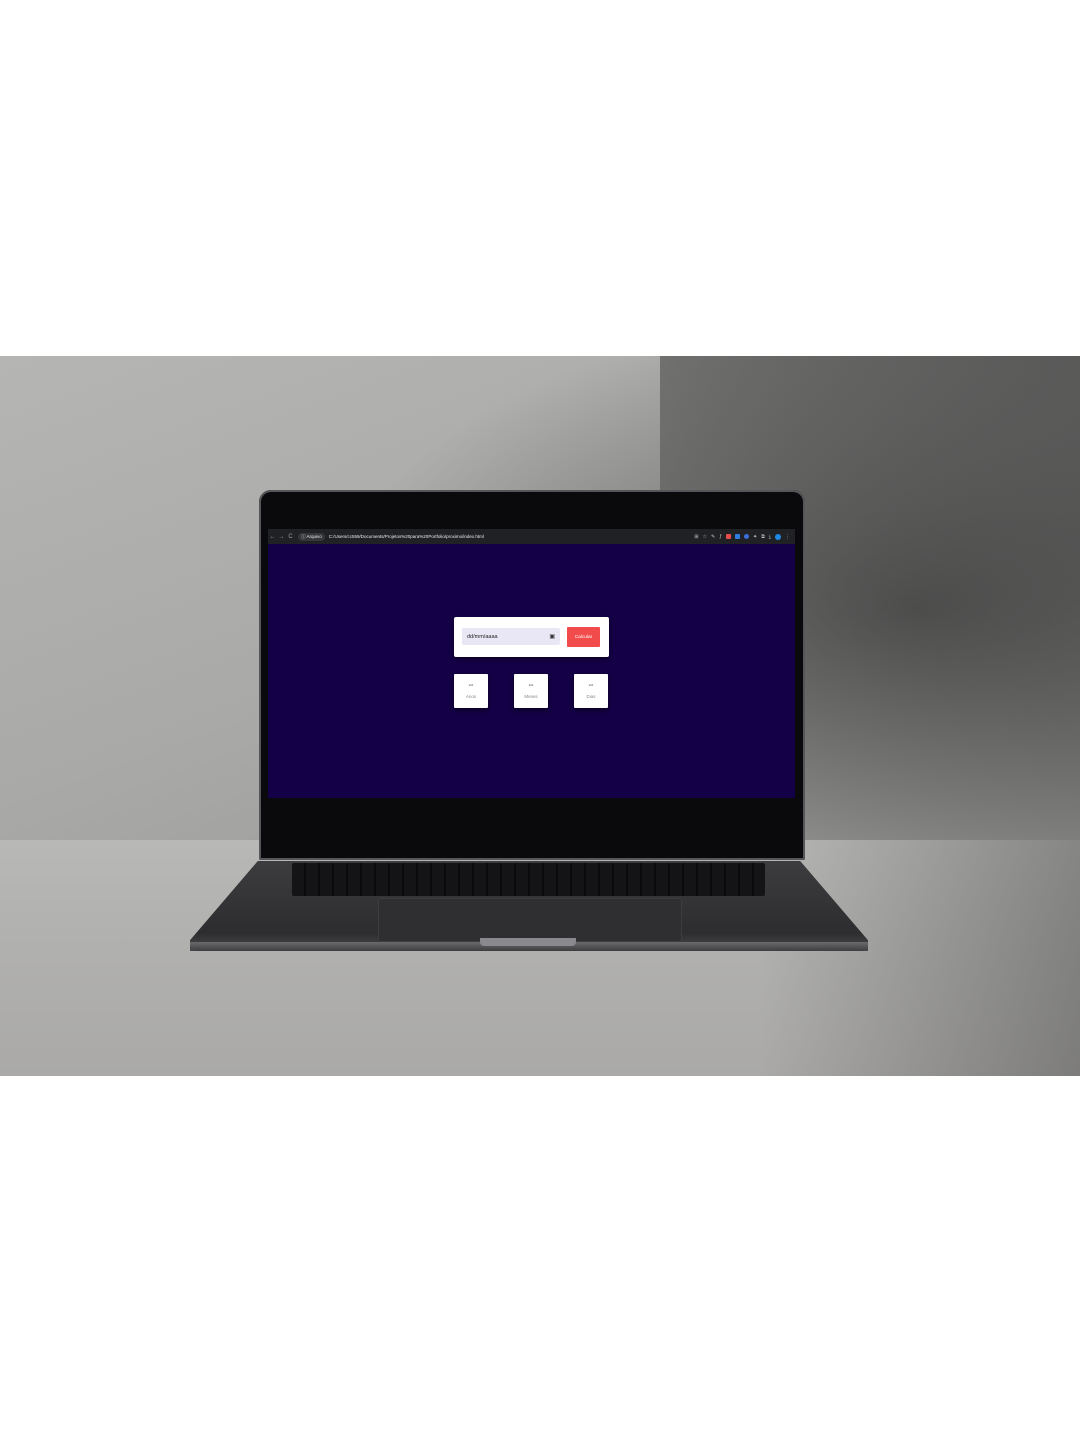 The image size is (1080, 1432). Describe the element at coordinates (737, 536) in the screenshot. I see `extension-blue-icon` at that location.